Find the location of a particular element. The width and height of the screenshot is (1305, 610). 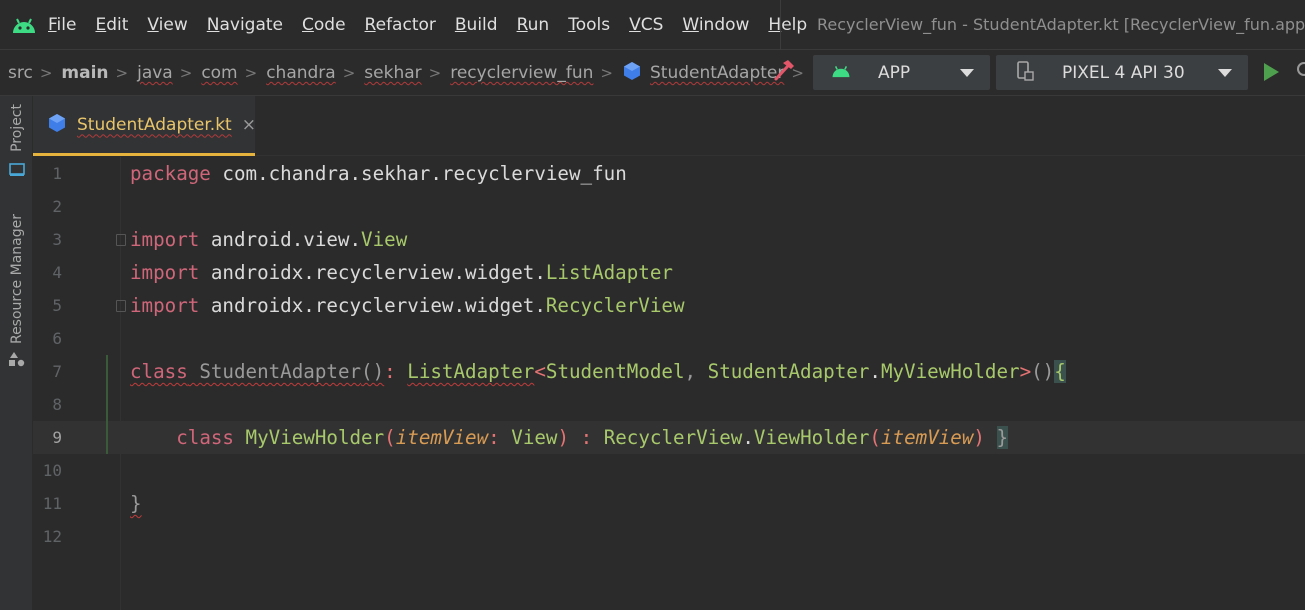

line-number: 5 is located at coordinates (57, 305).